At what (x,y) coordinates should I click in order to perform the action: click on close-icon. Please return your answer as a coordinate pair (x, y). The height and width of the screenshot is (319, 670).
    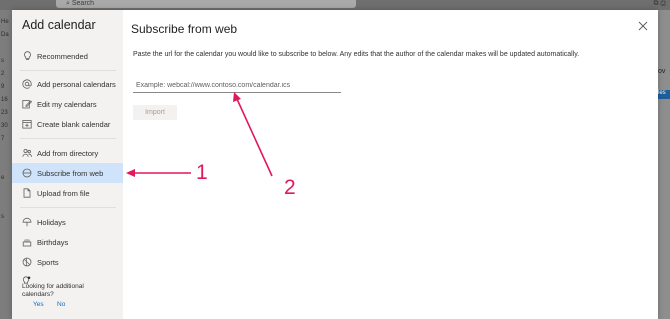
    Looking at the image, I should click on (643, 26).